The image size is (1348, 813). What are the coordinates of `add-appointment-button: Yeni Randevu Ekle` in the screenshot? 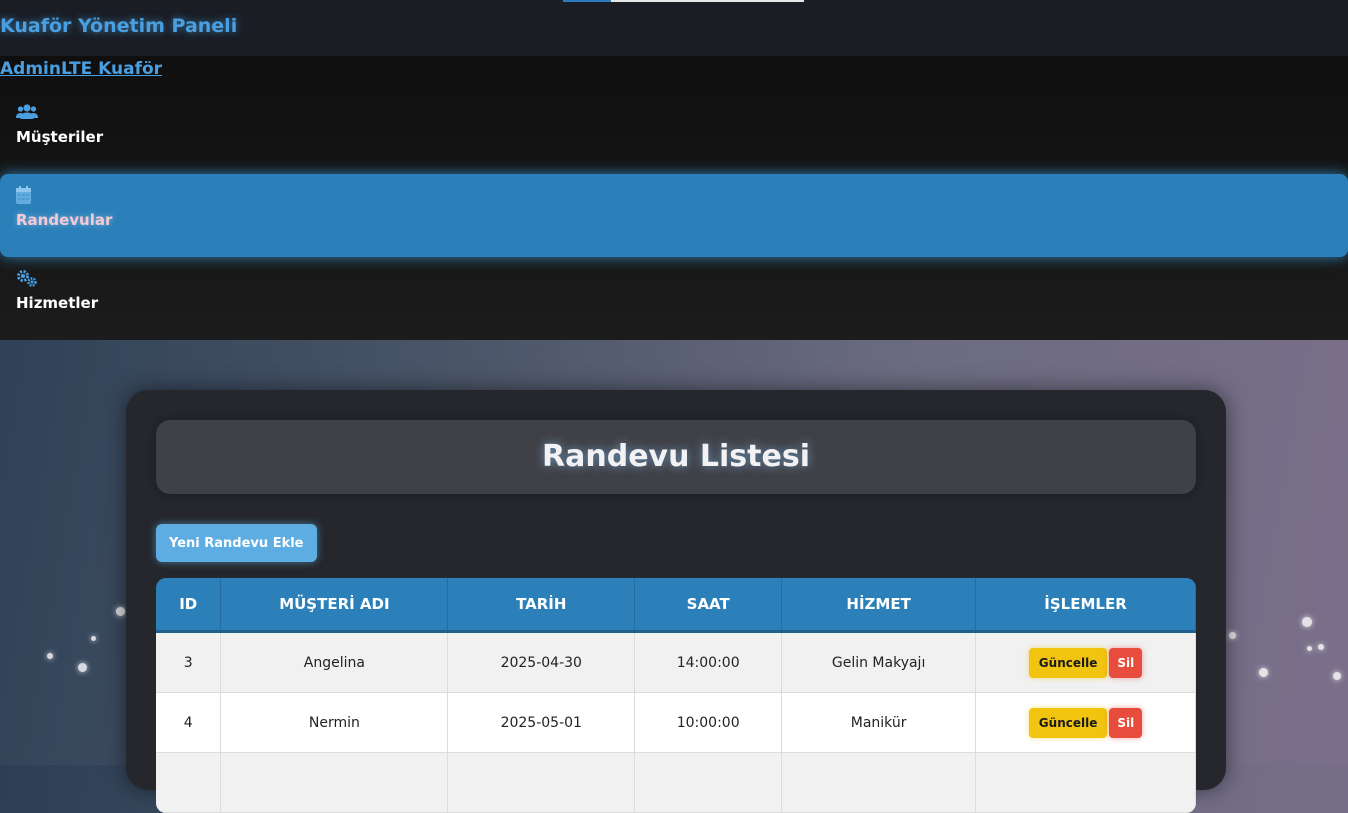 It's located at (236, 543).